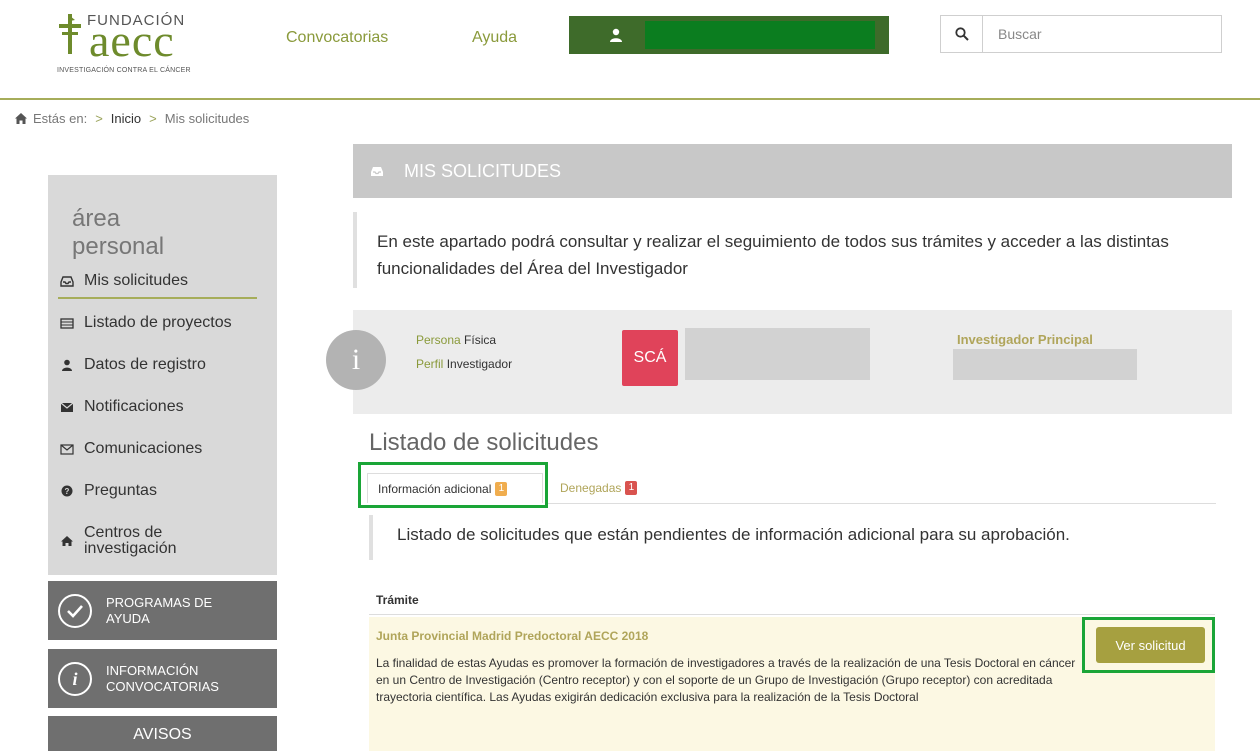  I want to click on search-input, so click(1102, 34).